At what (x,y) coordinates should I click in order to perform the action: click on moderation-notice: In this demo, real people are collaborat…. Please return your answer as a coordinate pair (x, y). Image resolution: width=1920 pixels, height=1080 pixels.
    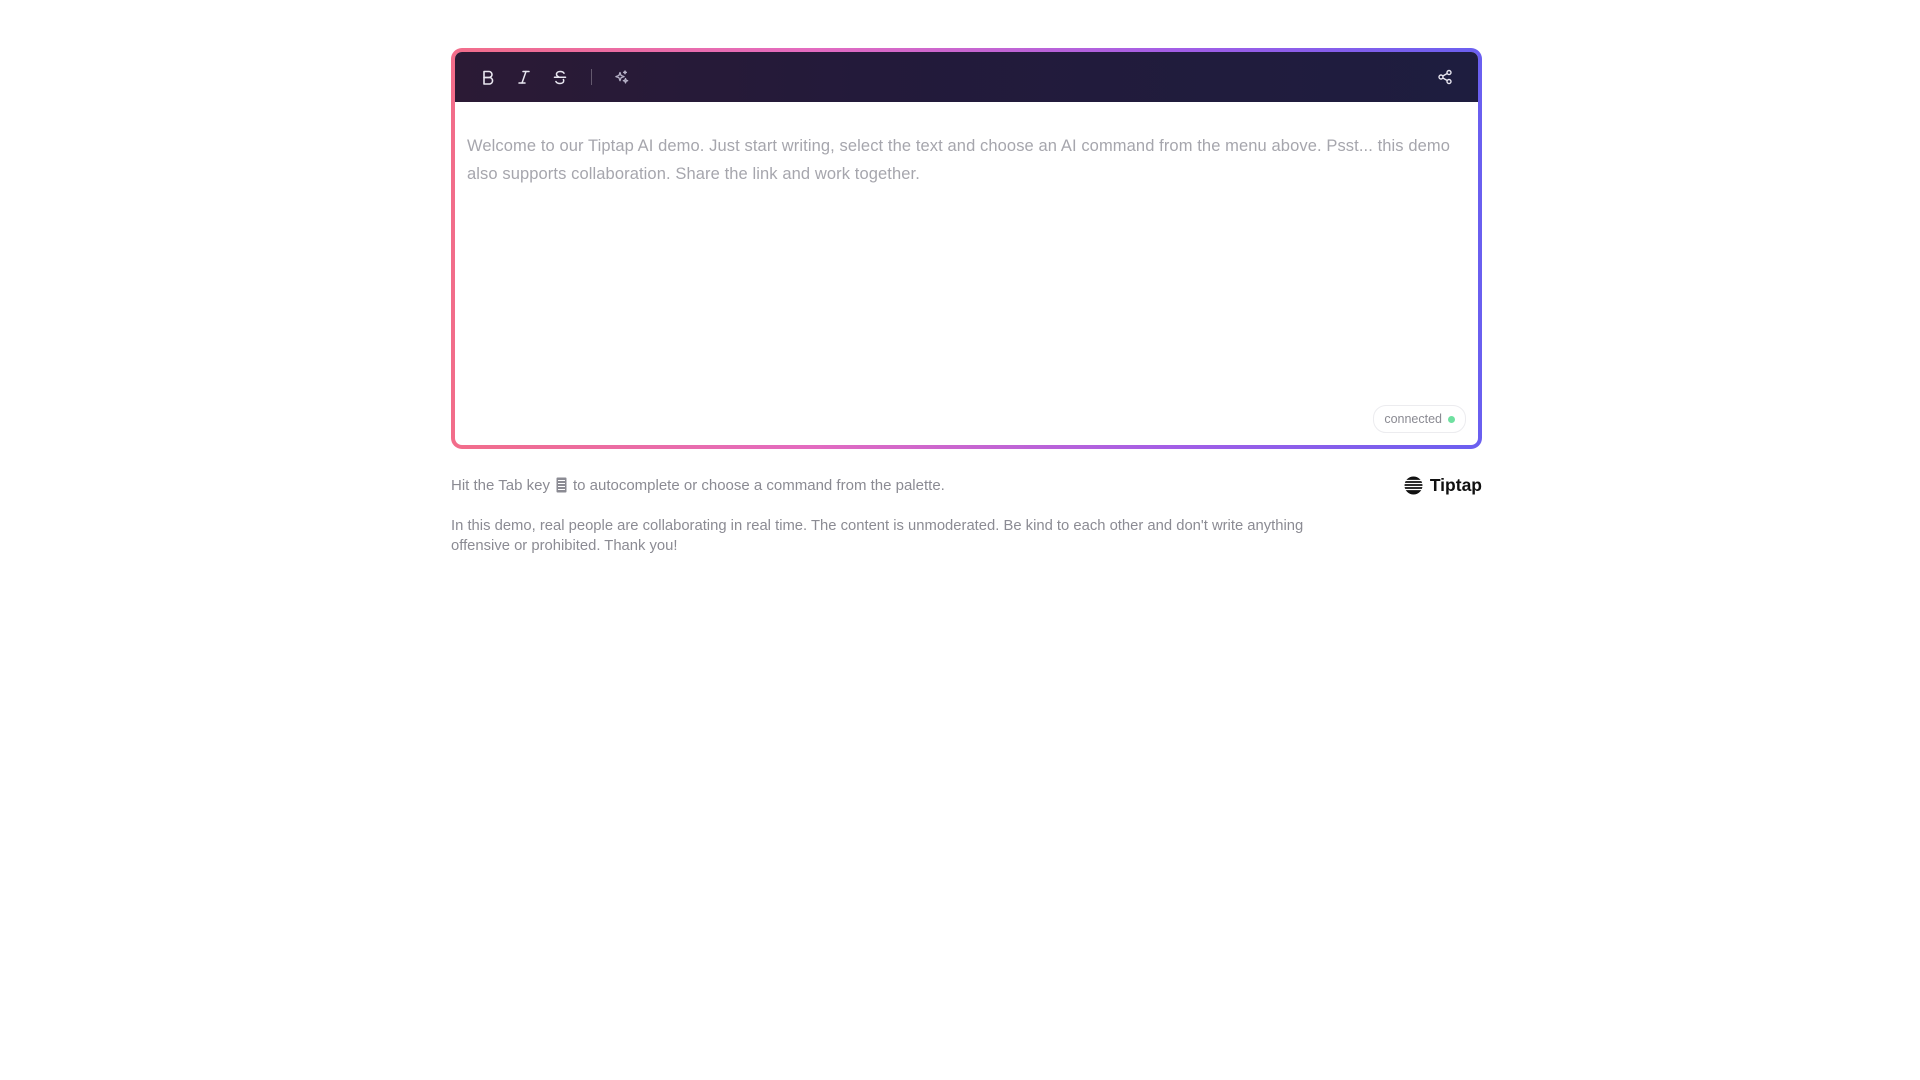
    Looking at the image, I should click on (877, 536).